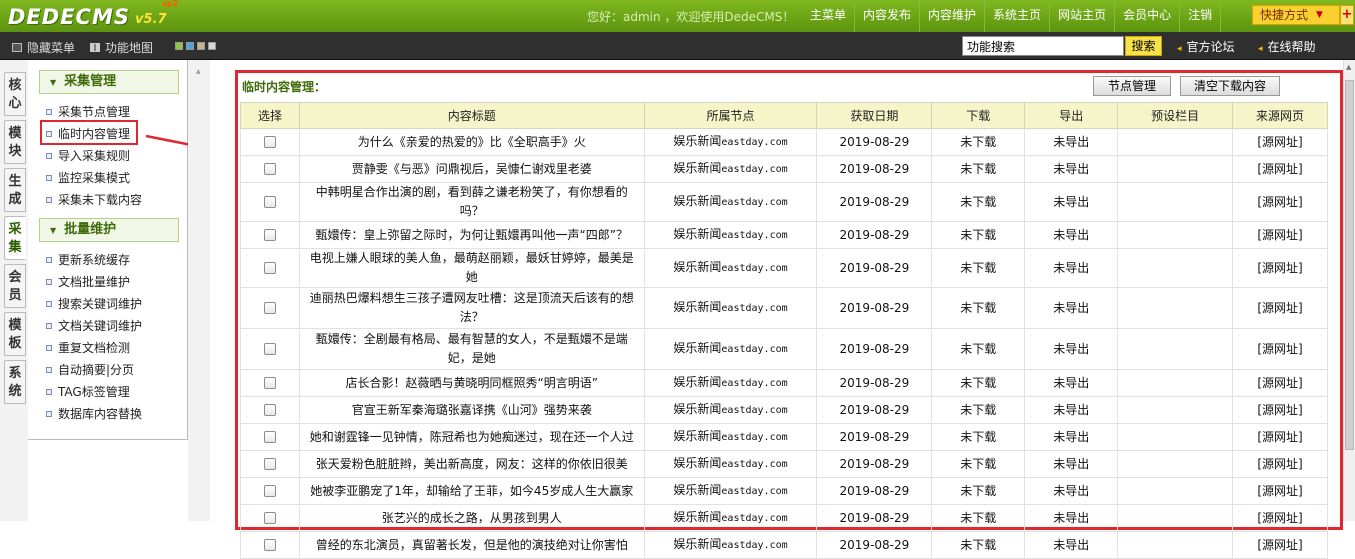 The image size is (1355, 559). What do you see at coordinates (1148, 16) in the screenshot?
I see `topnav-member-center: 会员中心` at bounding box center [1148, 16].